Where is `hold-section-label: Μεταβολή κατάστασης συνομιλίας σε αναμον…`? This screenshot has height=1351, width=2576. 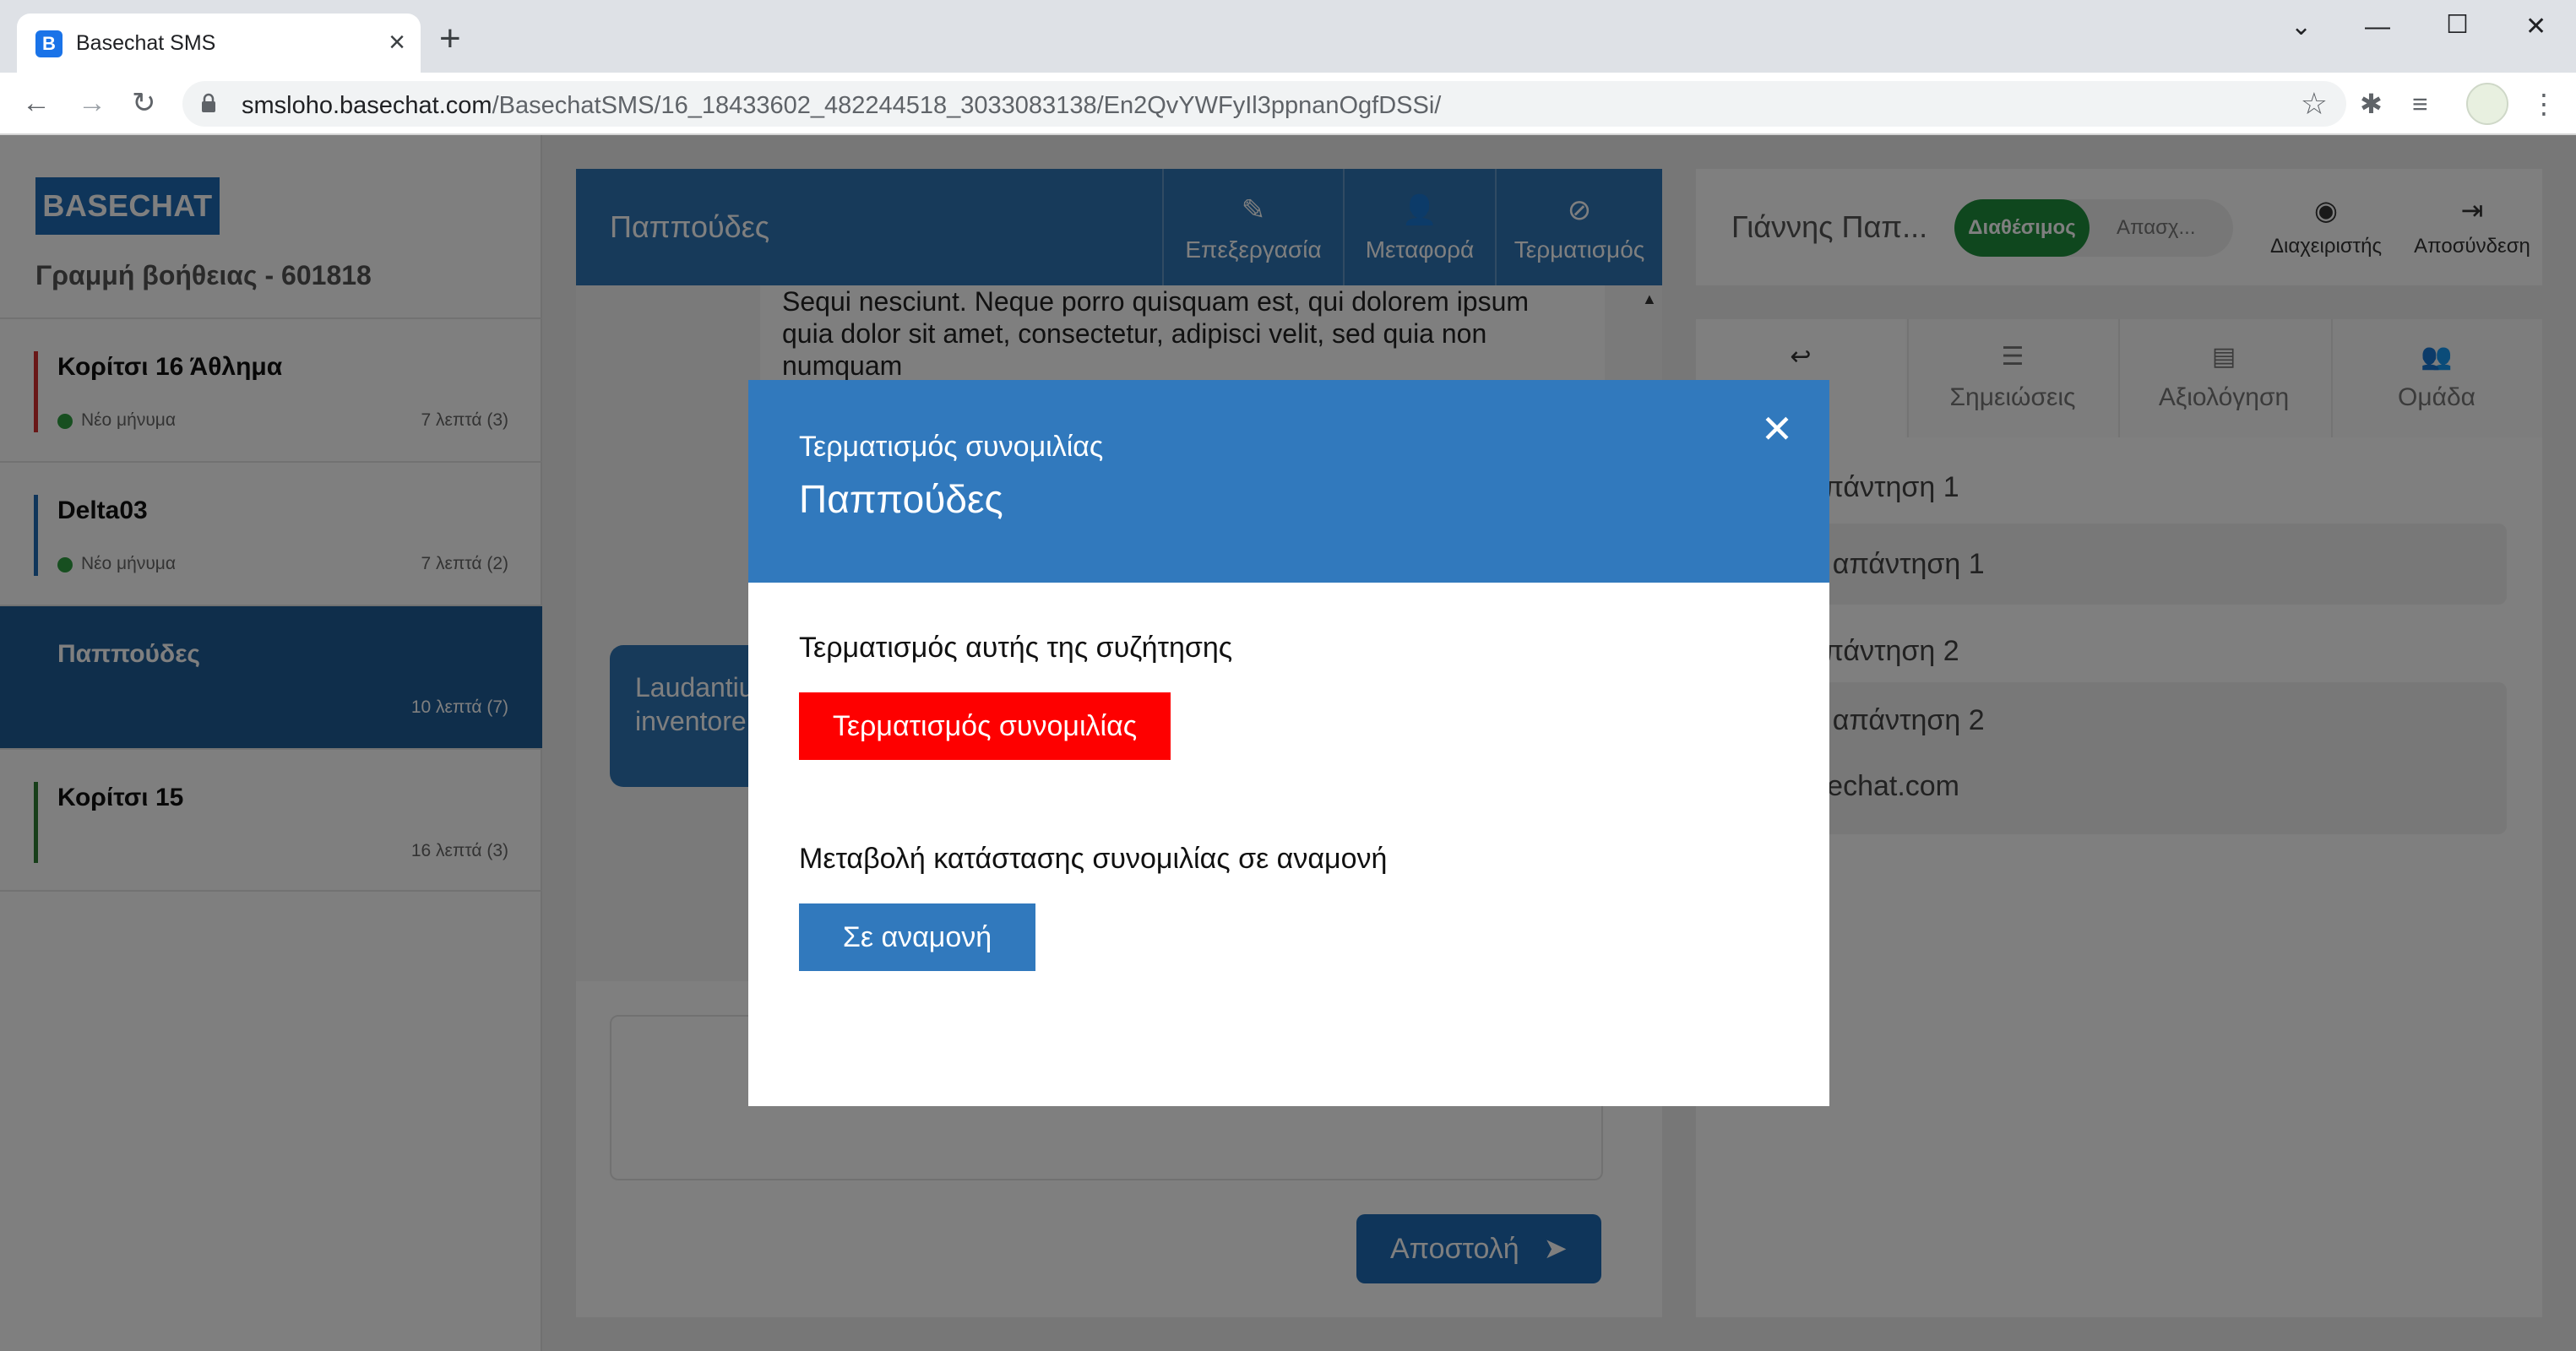
hold-section-label: Μεταβολή κατάστασης συνομιλίας σε αναμον… is located at coordinates (1093, 859).